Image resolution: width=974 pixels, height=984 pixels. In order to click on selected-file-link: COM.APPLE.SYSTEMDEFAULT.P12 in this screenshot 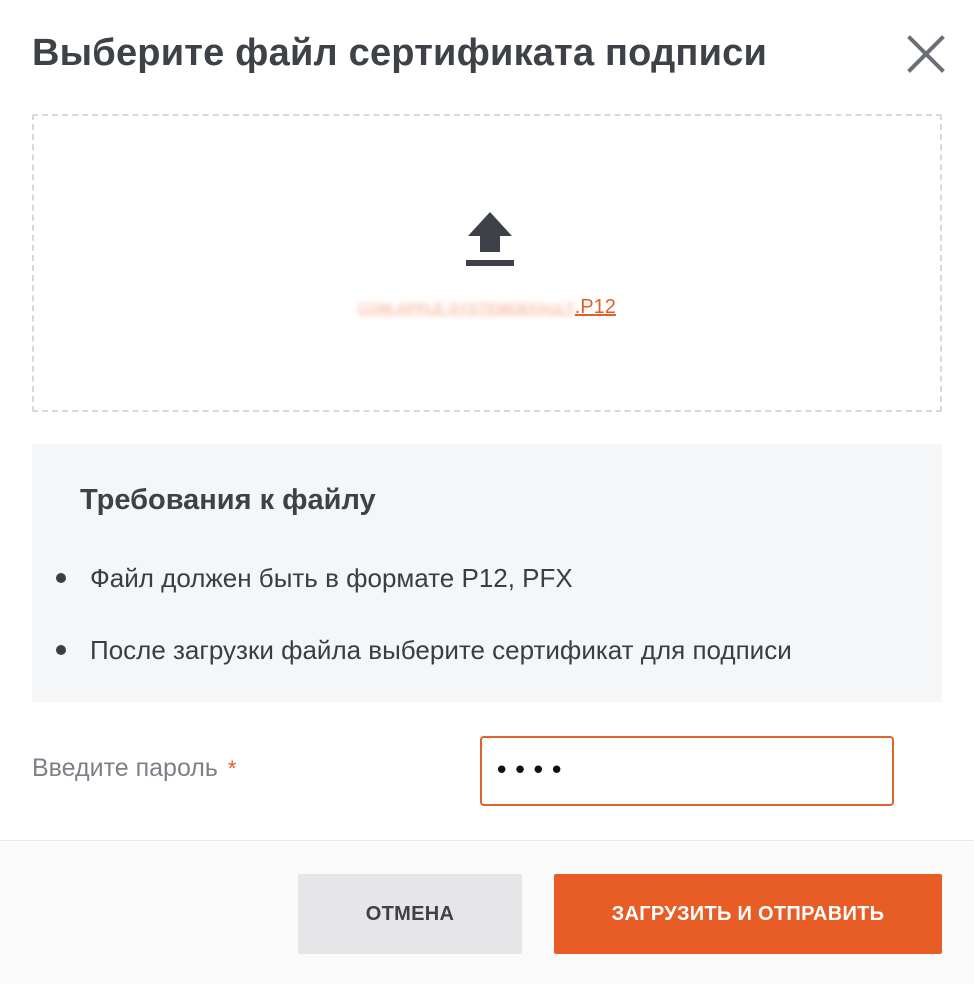, I will do `click(487, 307)`.